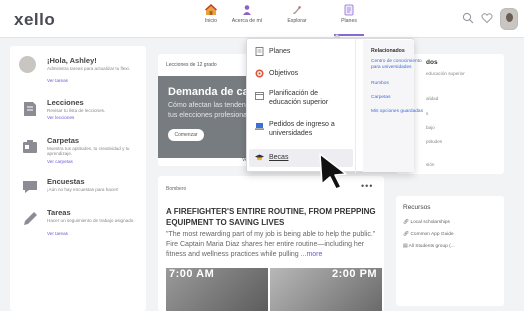 The width and height of the screenshot is (524, 311). Describe the element at coordinates (432, 62) in the screenshot. I see `summary-title: dos` at that location.